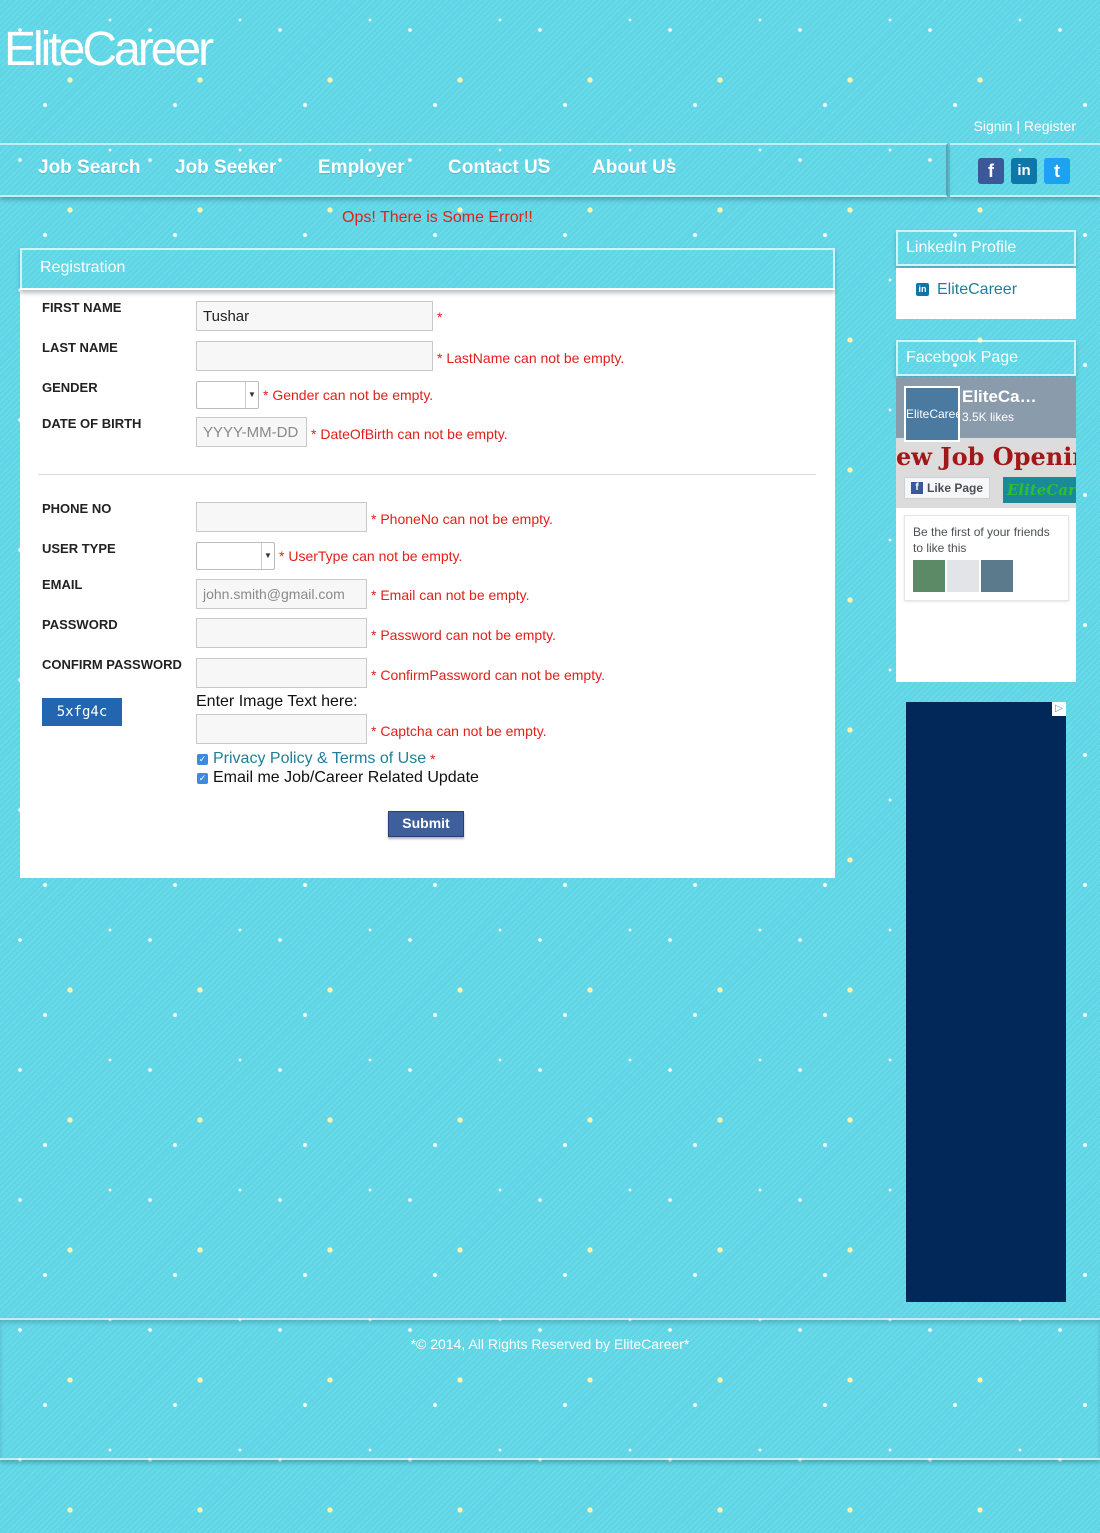  I want to click on facebook-header: Facebook Page, so click(986, 358).